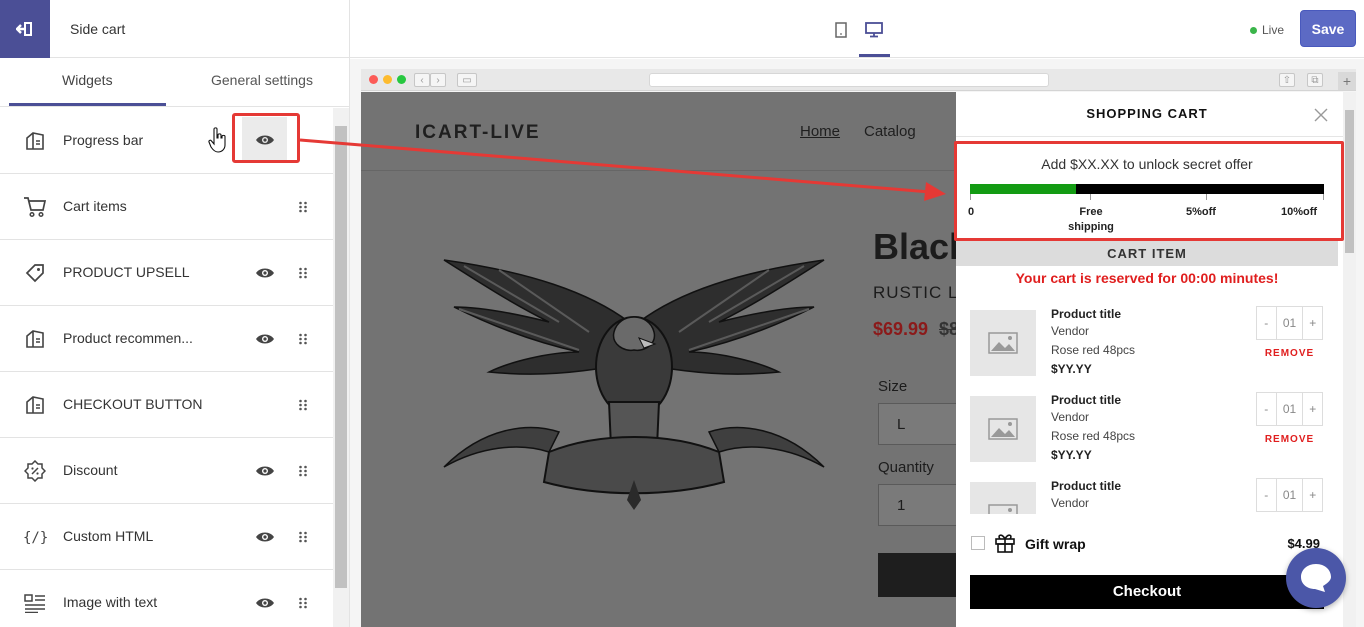  I want to click on share-icon: ⇧, so click(1287, 80).